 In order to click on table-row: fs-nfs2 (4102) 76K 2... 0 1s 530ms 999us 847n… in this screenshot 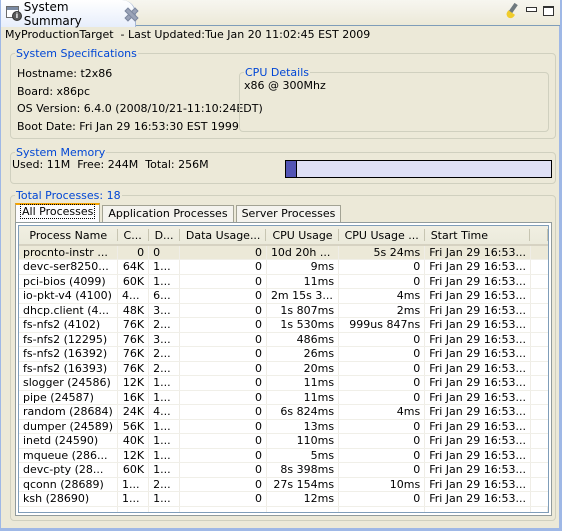, I will do `click(283, 325)`.